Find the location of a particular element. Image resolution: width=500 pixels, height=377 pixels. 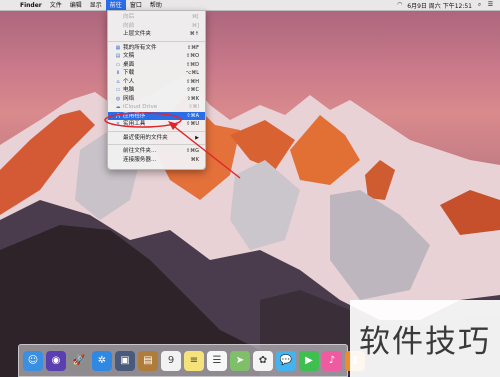

go-menu-item-shortcut: ⇧⌘A is located at coordinates (192, 115).